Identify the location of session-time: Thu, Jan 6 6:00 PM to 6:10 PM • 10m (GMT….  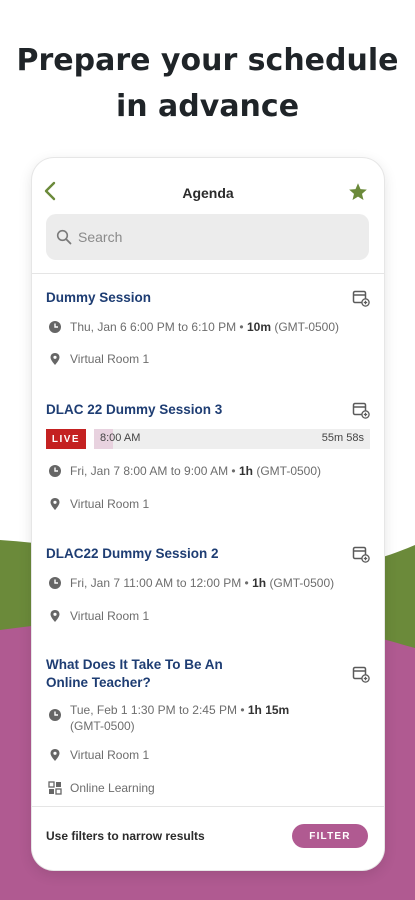
(205, 327).